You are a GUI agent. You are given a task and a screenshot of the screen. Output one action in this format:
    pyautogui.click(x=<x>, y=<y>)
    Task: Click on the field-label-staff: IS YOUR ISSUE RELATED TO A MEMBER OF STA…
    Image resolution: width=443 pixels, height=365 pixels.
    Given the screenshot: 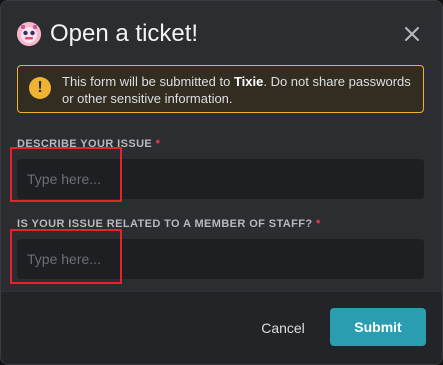 What is the action you would take?
    pyautogui.click(x=169, y=224)
    